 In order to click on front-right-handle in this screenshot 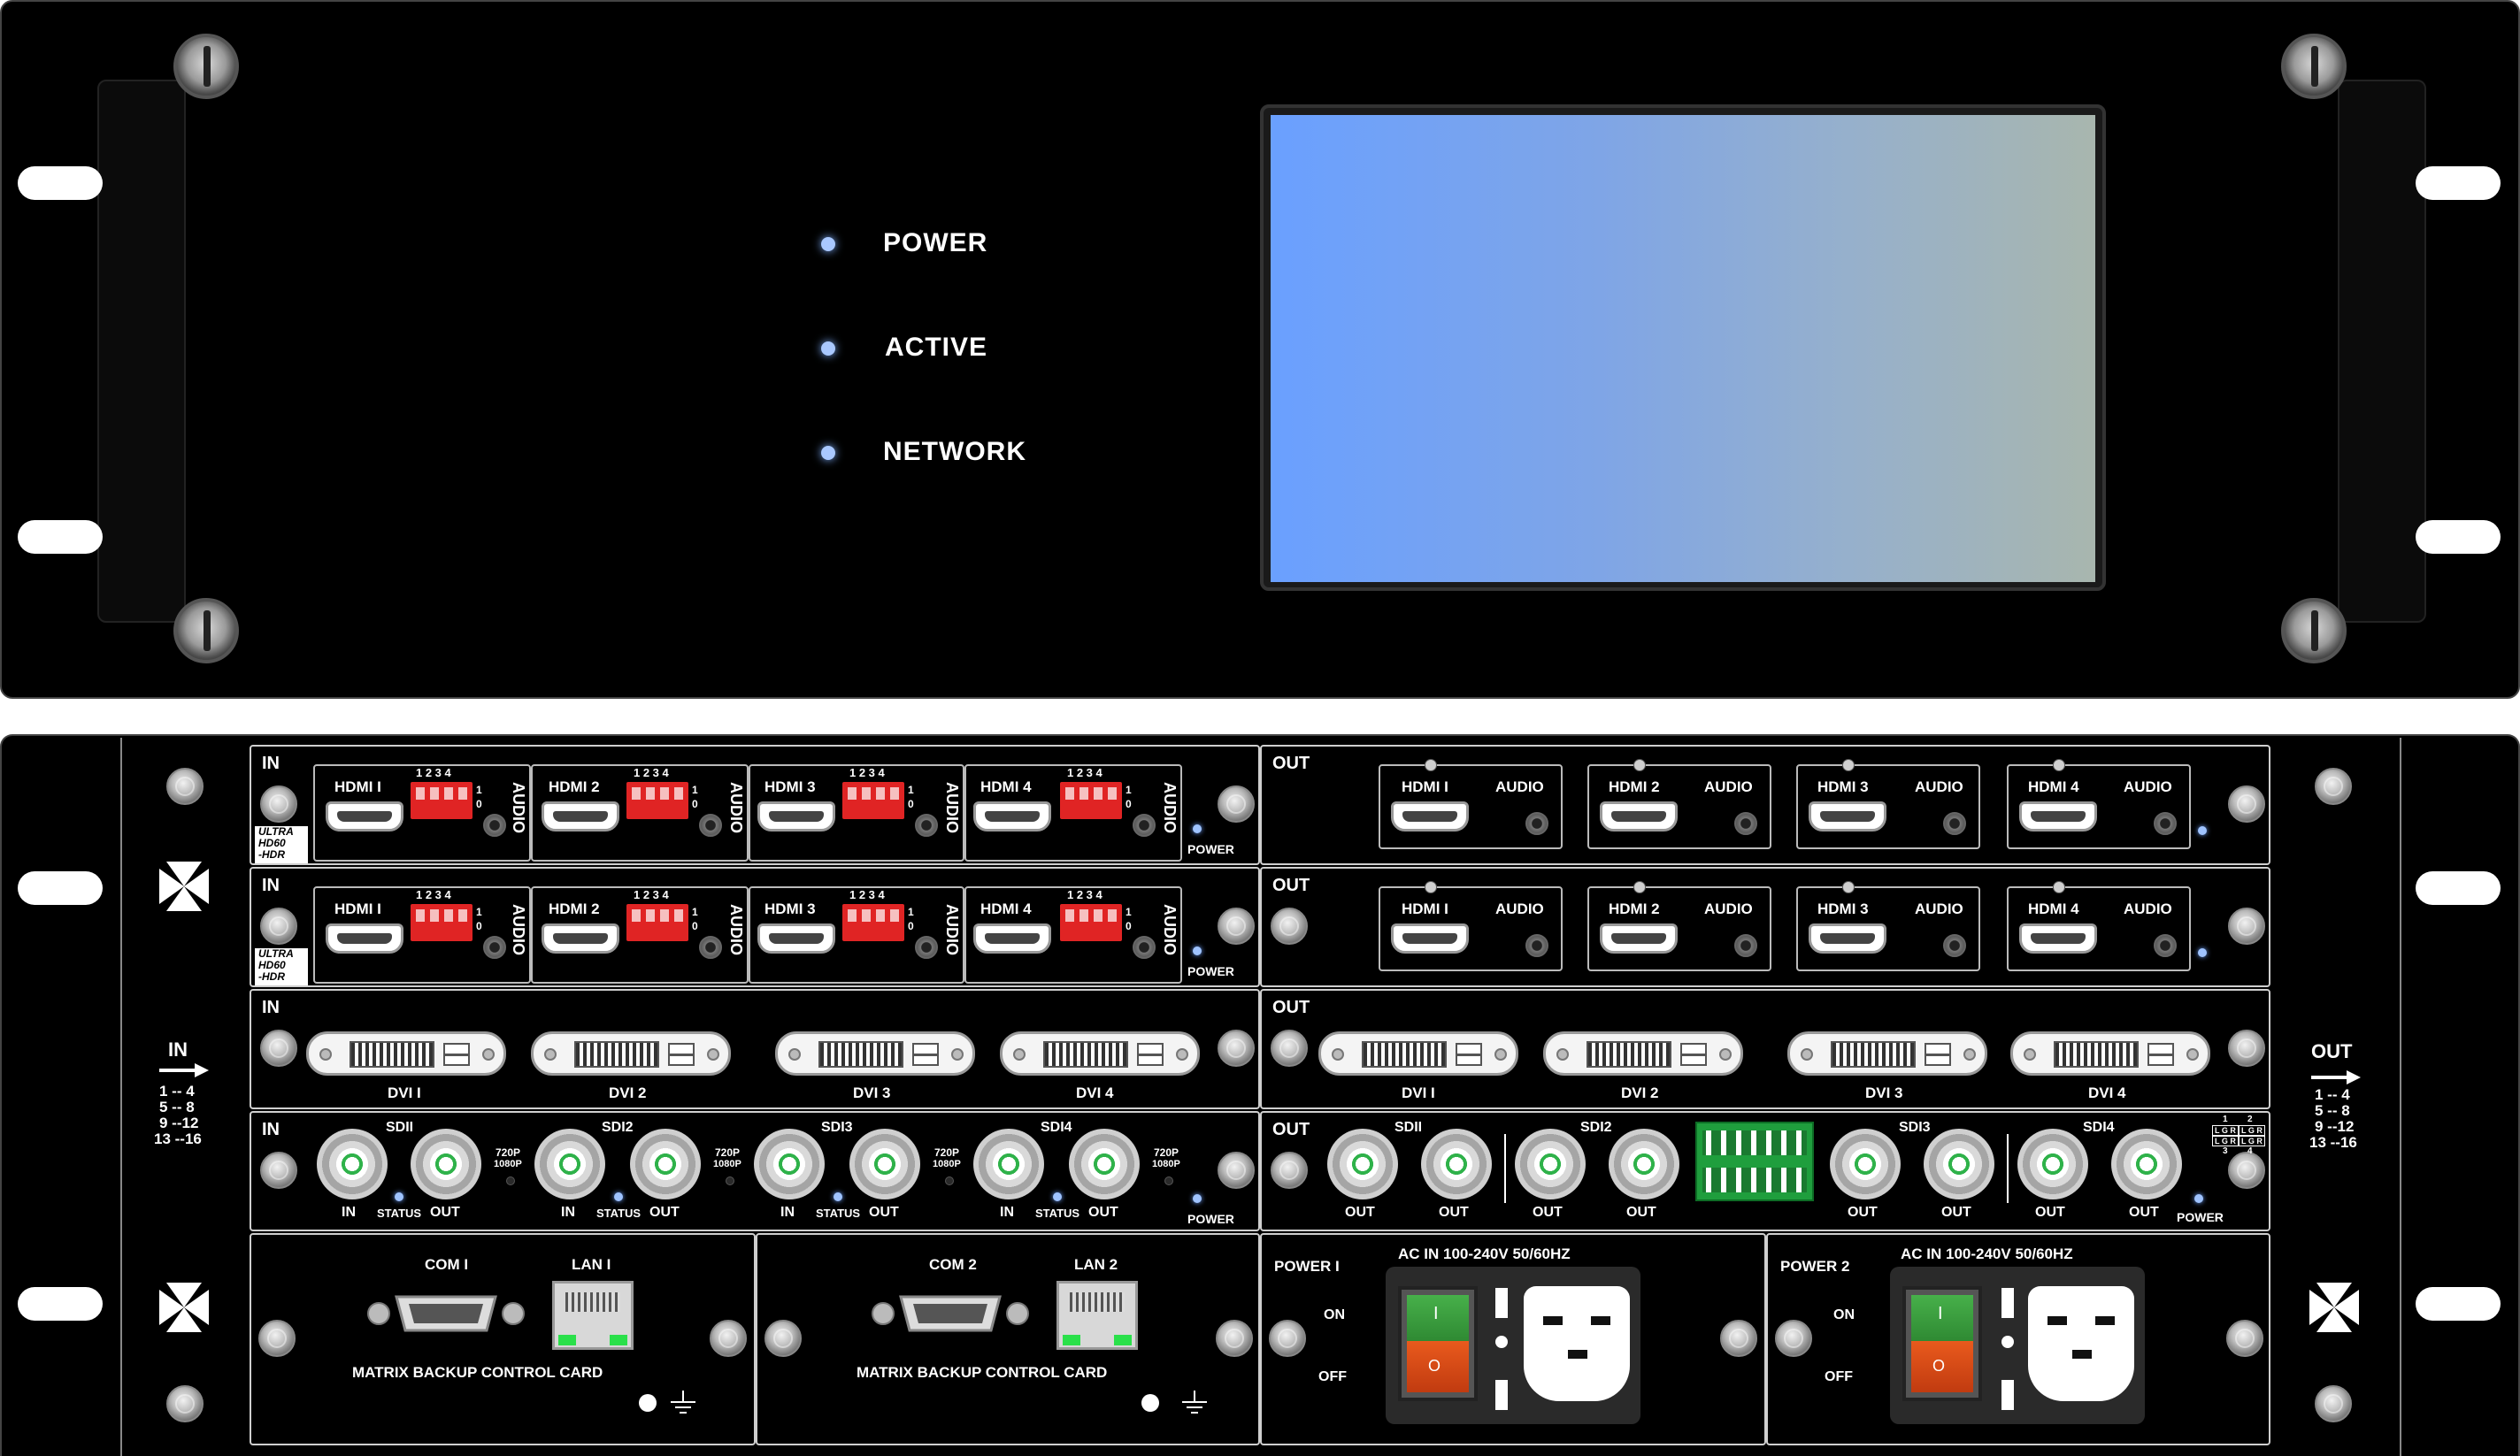, I will do `click(2382, 351)`.